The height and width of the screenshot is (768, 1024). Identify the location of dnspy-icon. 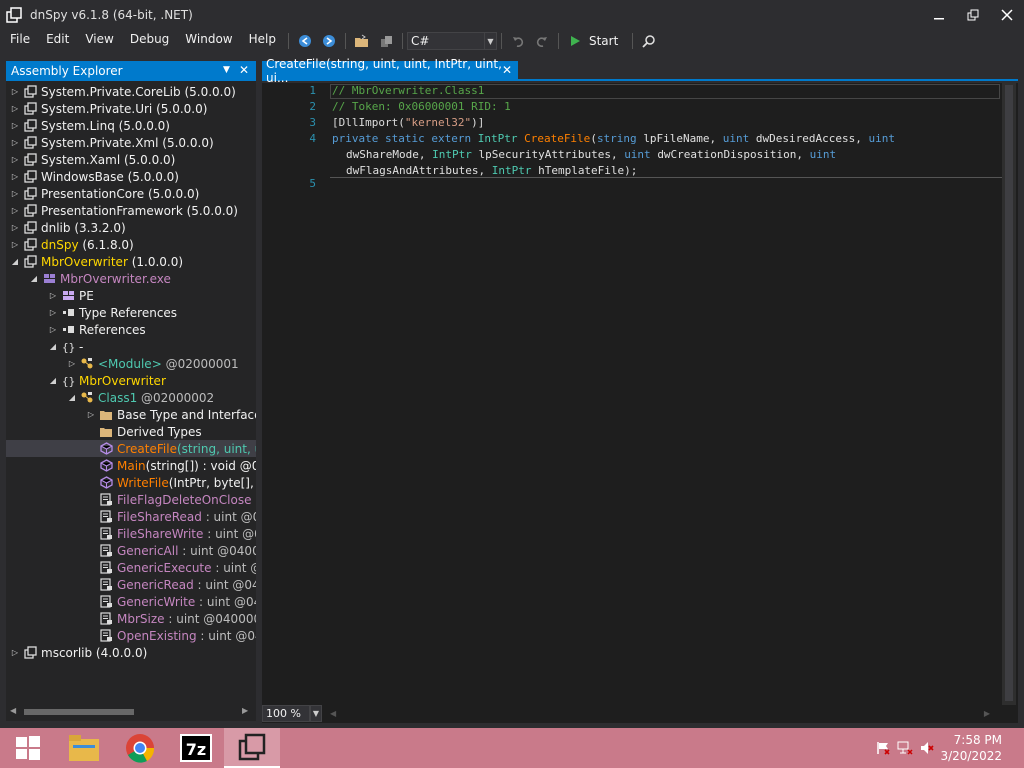
(252, 748).